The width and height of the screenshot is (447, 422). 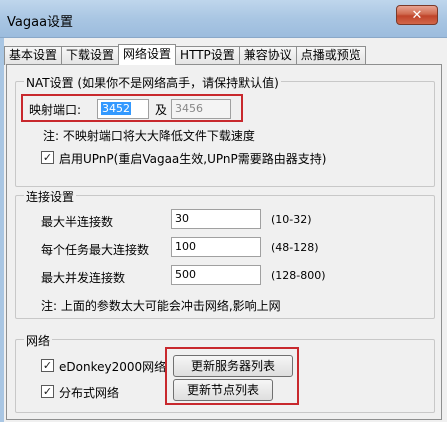 I want to click on max-concurrent-input: 500, so click(x=216, y=275).